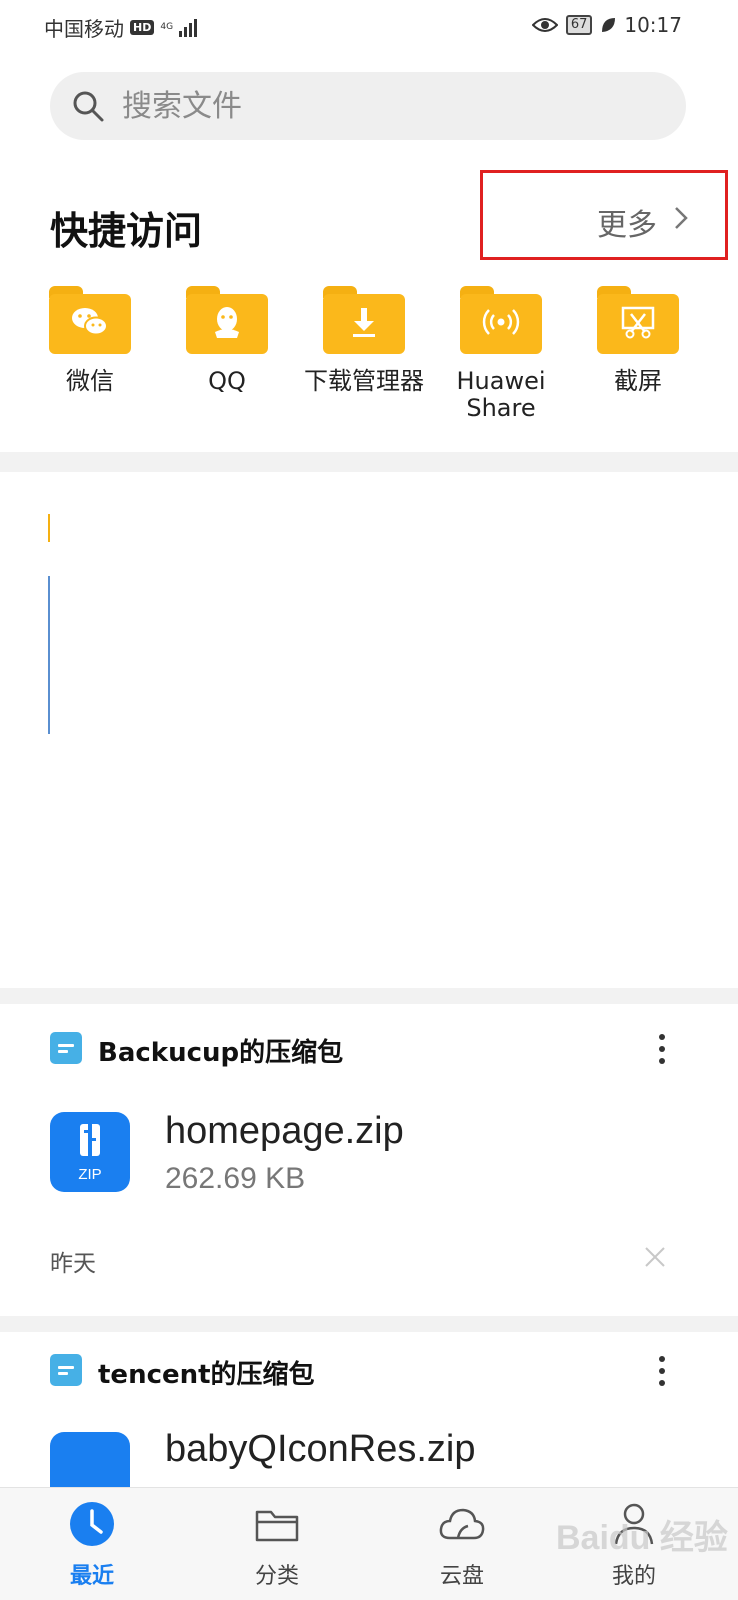  What do you see at coordinates (73, 1264) in the screenshot?
I see `card-date: 昨天` at bounding box center [73, 1264].